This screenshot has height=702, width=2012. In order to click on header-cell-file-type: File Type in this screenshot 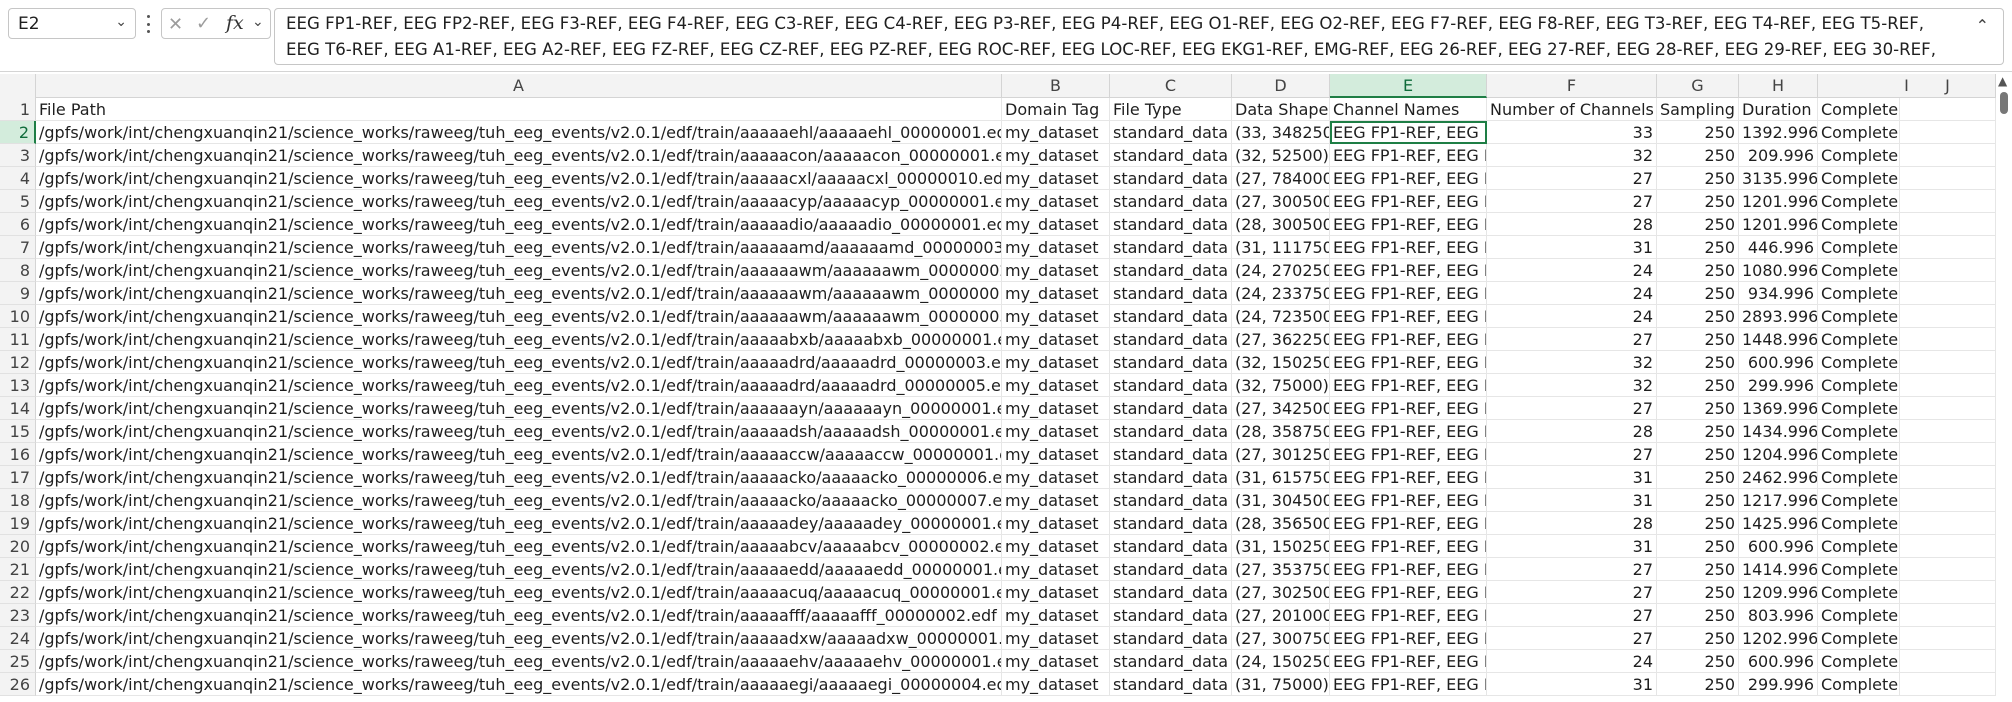, I will do `click(1171, 109)`.